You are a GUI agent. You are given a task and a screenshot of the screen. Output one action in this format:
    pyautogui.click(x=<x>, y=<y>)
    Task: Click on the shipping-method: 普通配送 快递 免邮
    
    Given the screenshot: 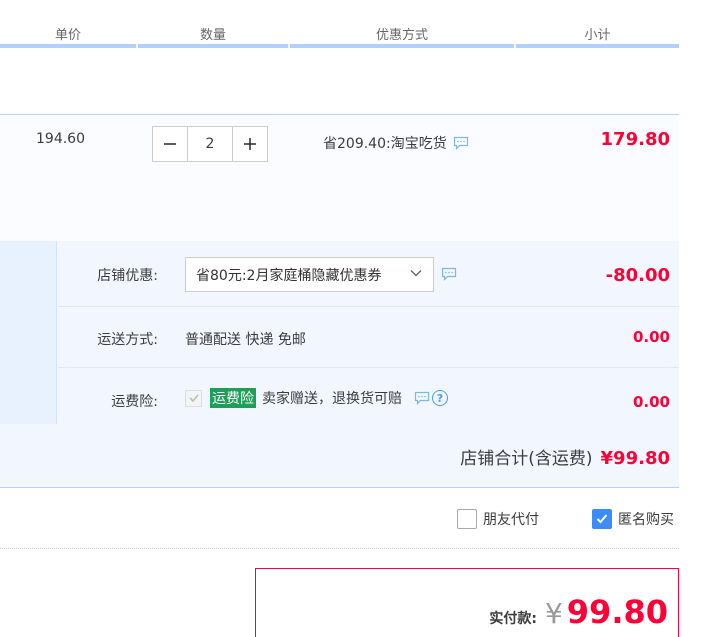 What is the action you would take?
    pyautogui.click(x=245, y=340)
    